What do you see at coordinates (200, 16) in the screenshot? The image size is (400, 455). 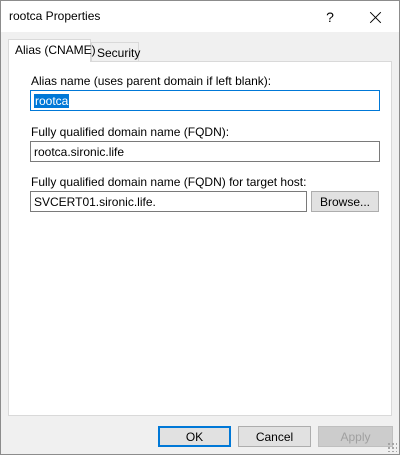 I see `title-bar: rootca Properties ?` at bounding box center [200, 16].